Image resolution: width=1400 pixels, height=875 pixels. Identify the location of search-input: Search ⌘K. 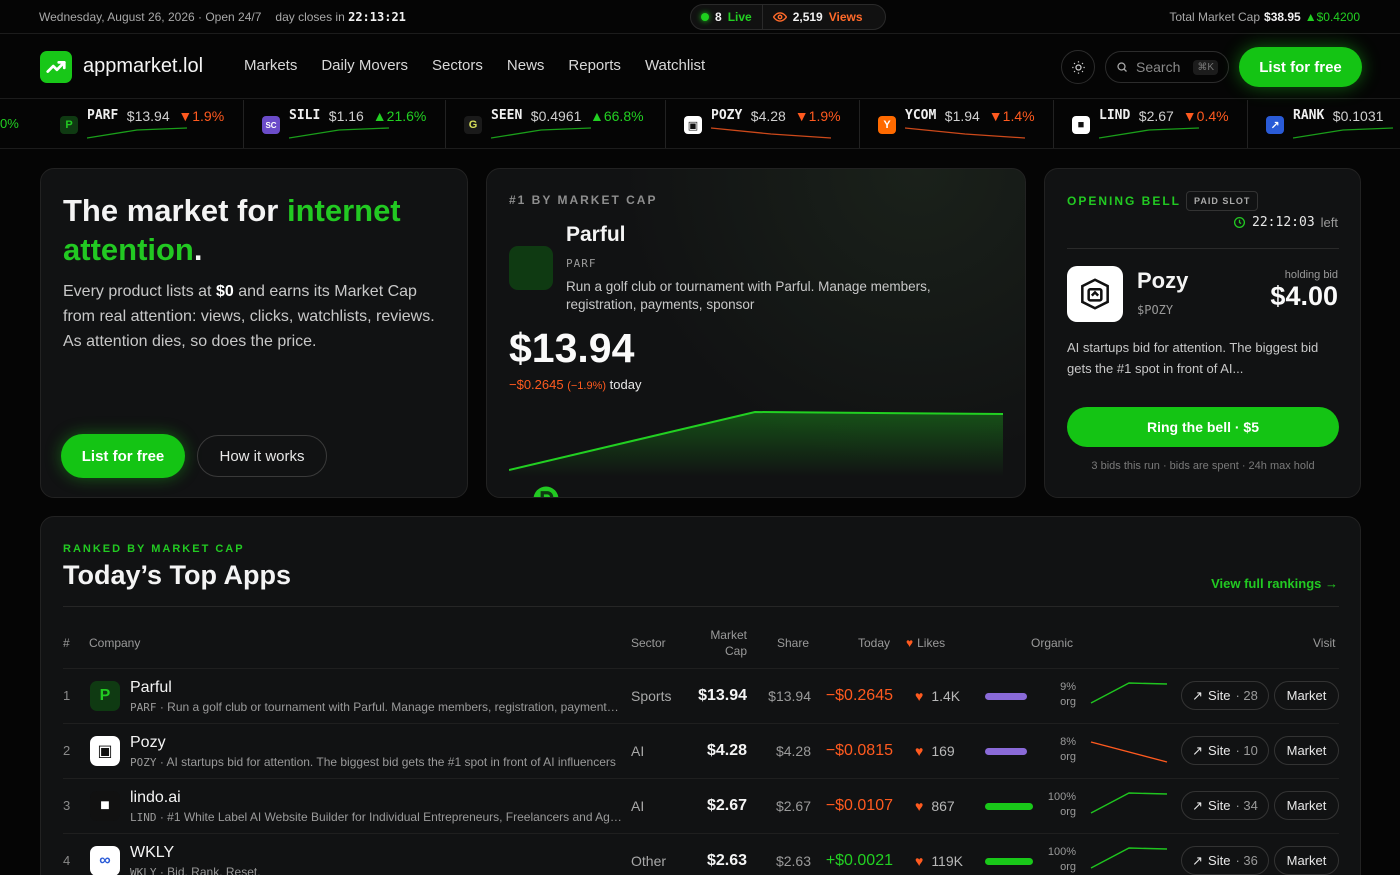
(1167, 67).